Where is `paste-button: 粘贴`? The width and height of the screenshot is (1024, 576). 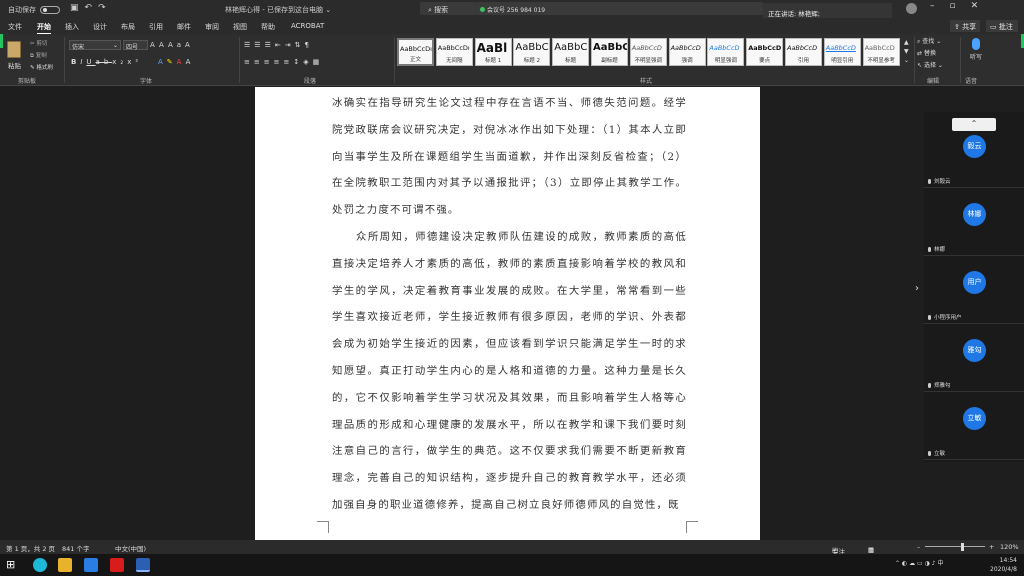 paste-button: 粘贴 is located at coordinates (15, 54).